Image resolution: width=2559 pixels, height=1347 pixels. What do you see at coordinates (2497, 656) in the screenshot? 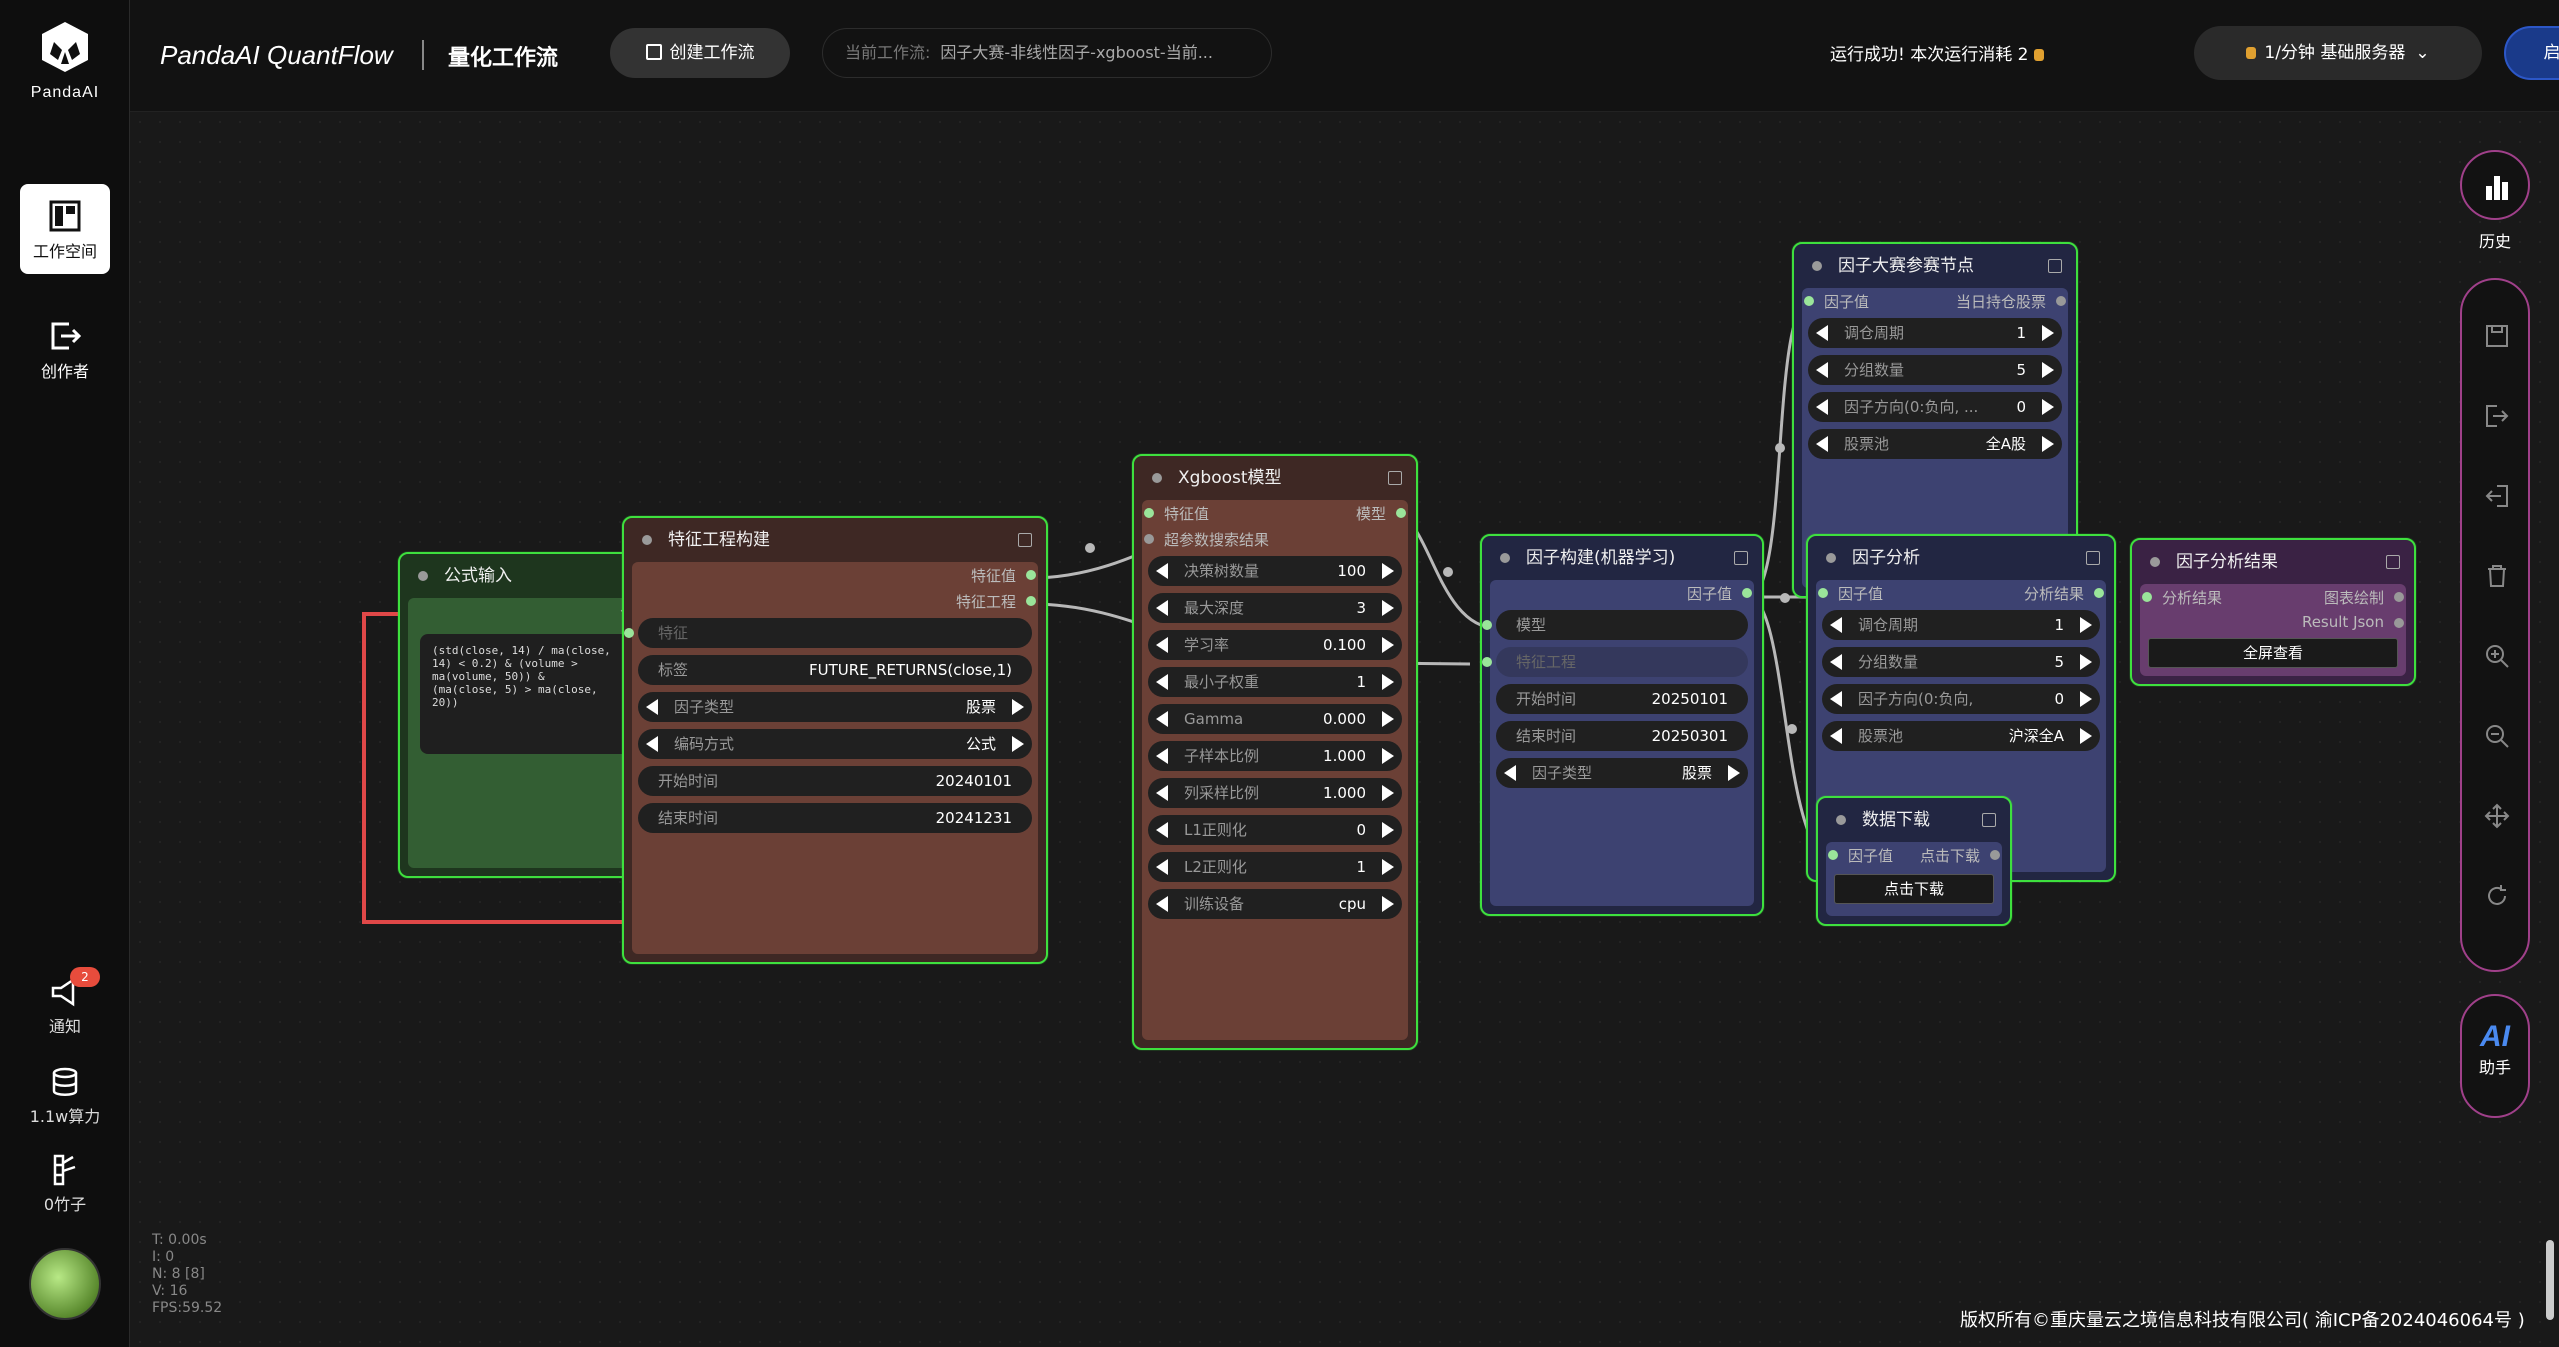
I see `zoom-in-icon` at bounding box center [2497, 656].